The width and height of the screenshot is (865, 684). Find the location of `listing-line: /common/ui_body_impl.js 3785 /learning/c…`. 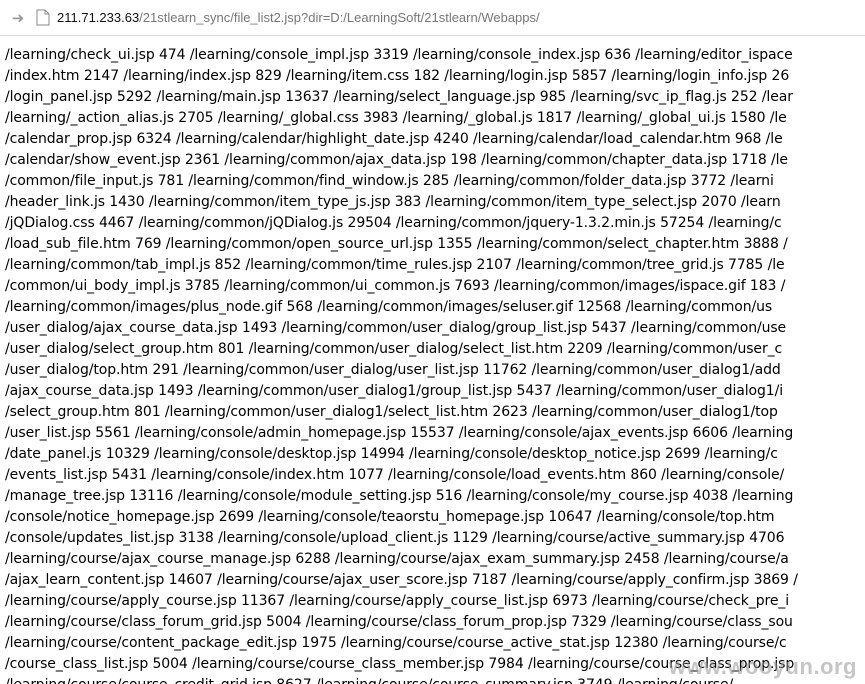

listing-line: /common/ui_body_impl.js 3785 /learning/c… is located at coordinates (395, 286).